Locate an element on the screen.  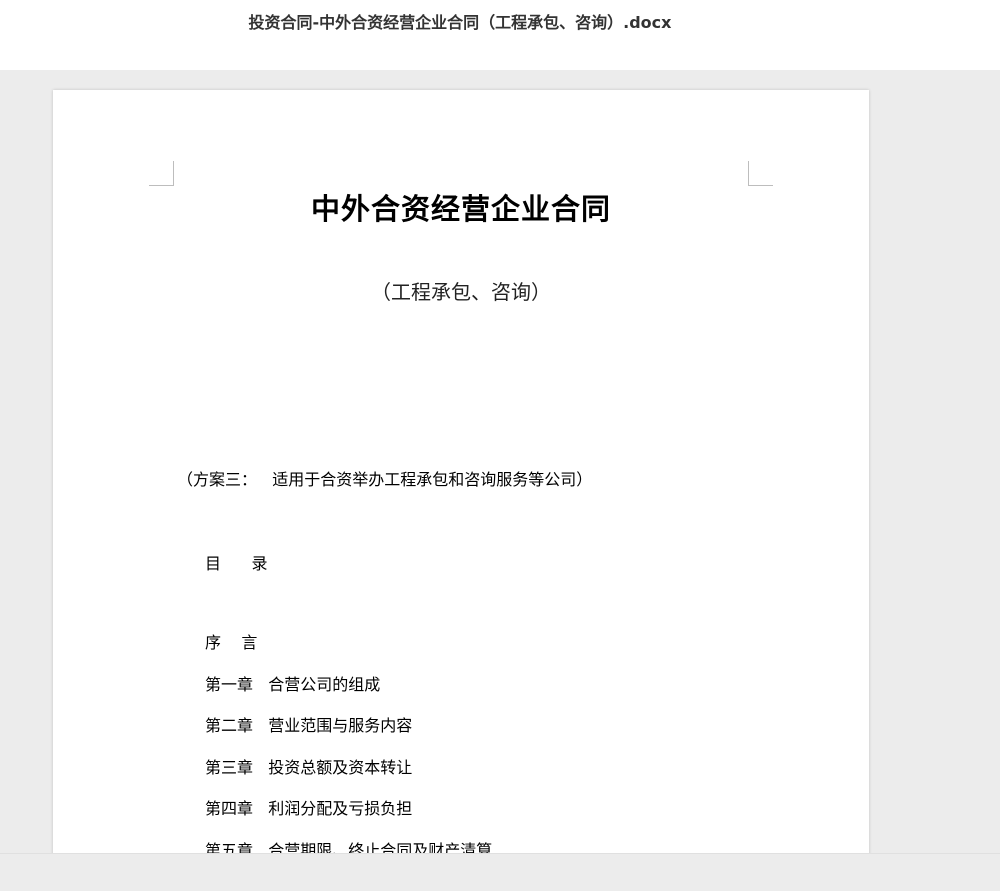
title-bar: 投资合同-中外合资经营企业合同（工程承包、咨询）.docx is located at coordinates (500, 35).